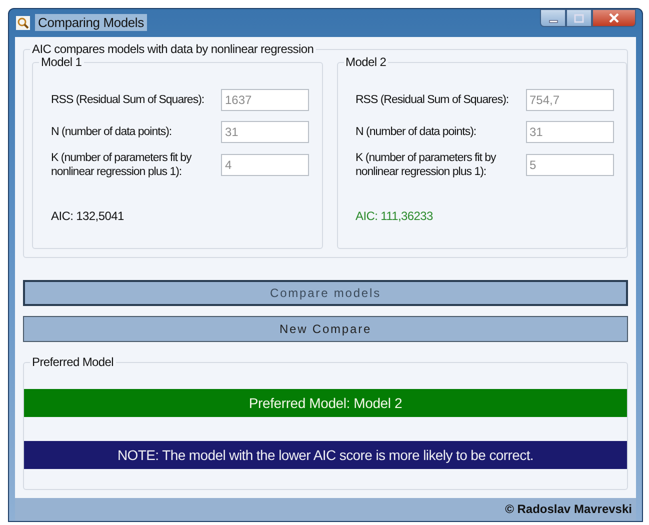  I want to click on group-title: Model 2, so click(366, 61).